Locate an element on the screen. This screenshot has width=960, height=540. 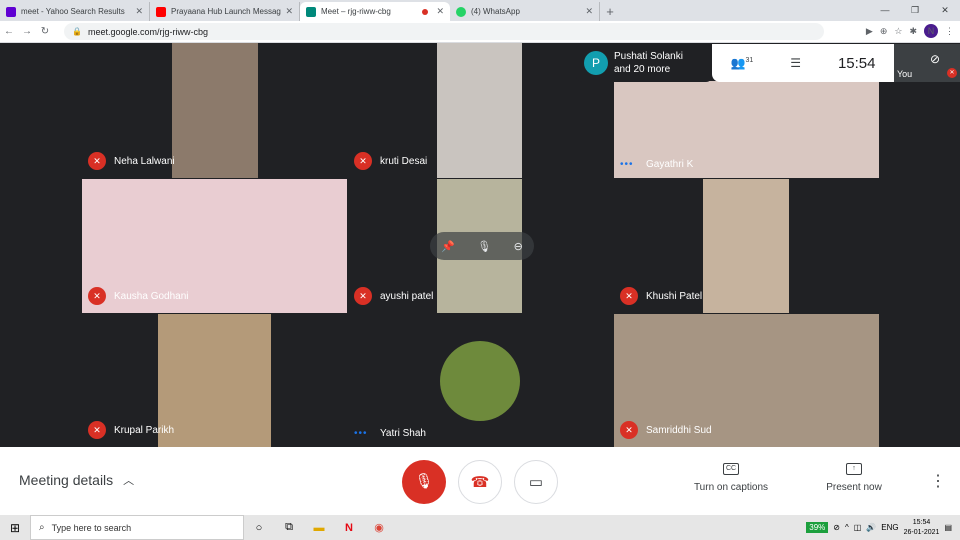
participant-tile: ••• Yatri Shah is located at coordinates (480, 380).